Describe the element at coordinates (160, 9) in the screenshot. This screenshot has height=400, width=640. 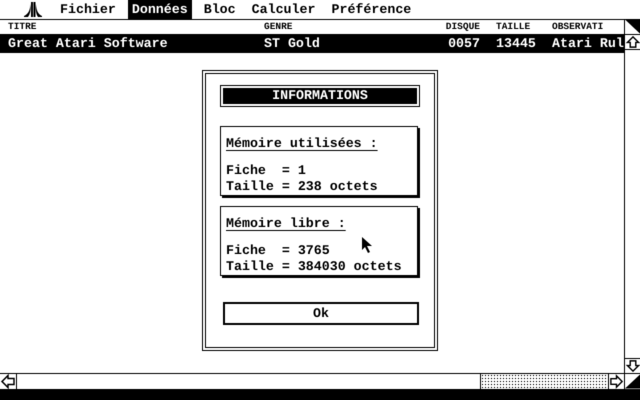
I see `menu-item: Données` at that location.